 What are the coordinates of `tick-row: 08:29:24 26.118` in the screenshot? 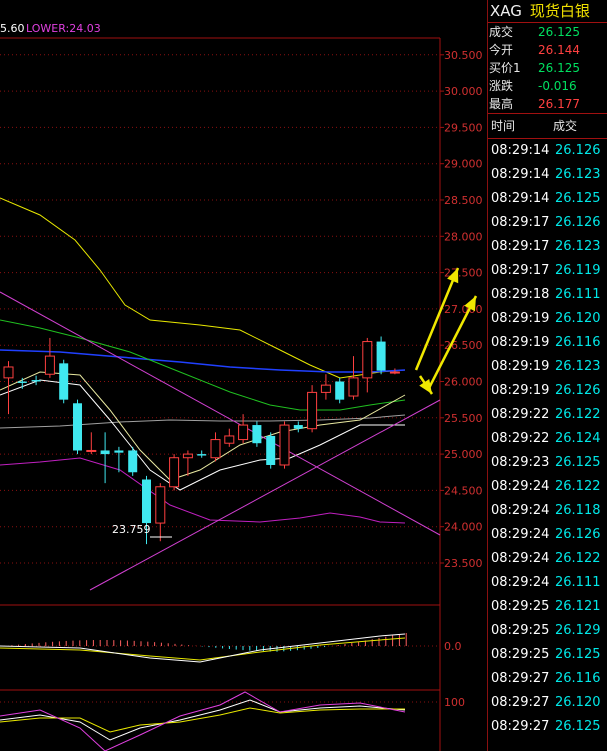 It's located at (547, 511).